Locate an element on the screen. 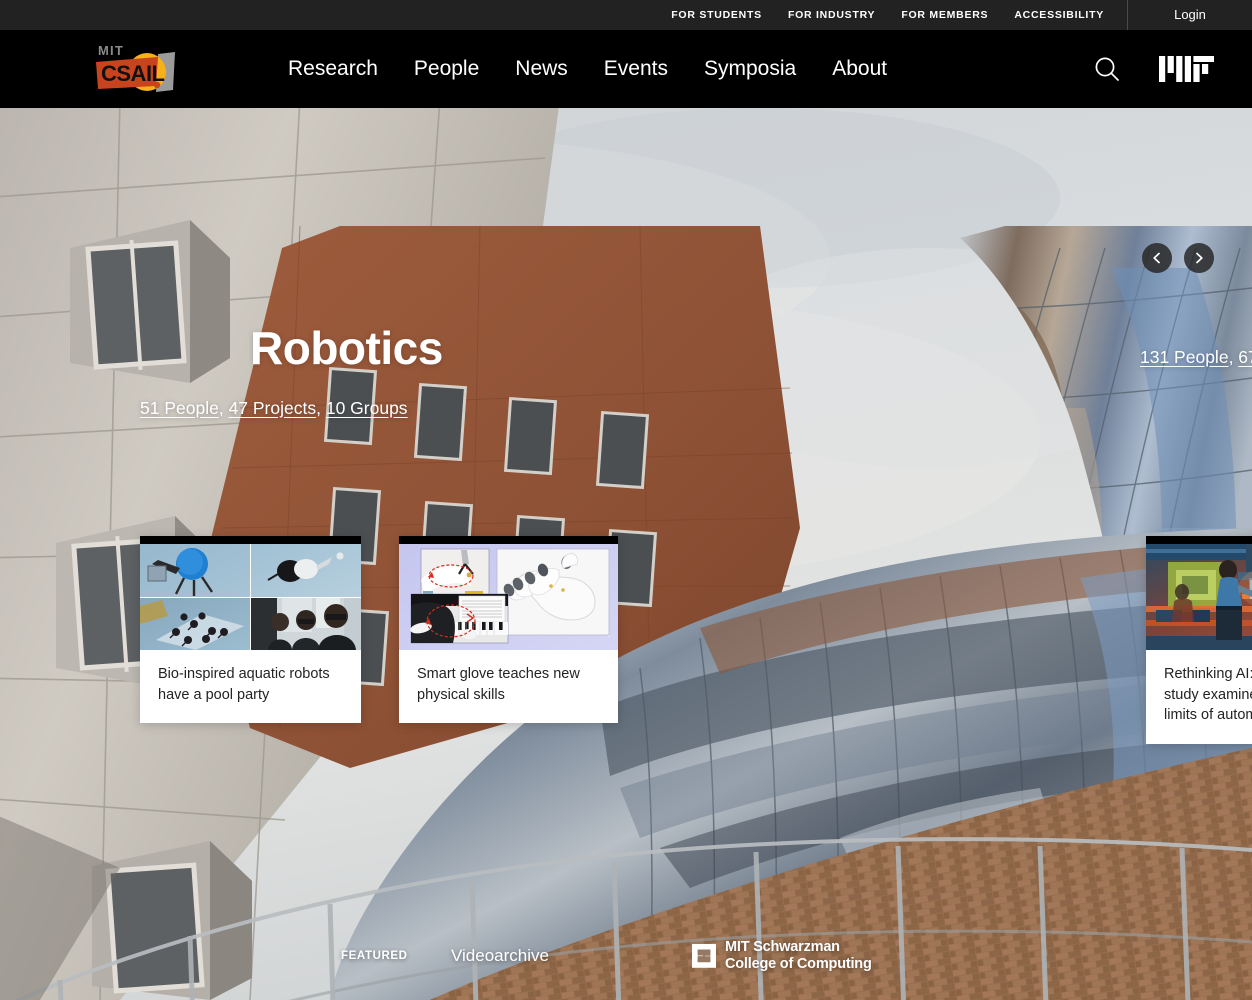 The height and width of the screenshot is (1000, 1252). csail-logo-text: CSAIL is located at coordinates (133, 73).